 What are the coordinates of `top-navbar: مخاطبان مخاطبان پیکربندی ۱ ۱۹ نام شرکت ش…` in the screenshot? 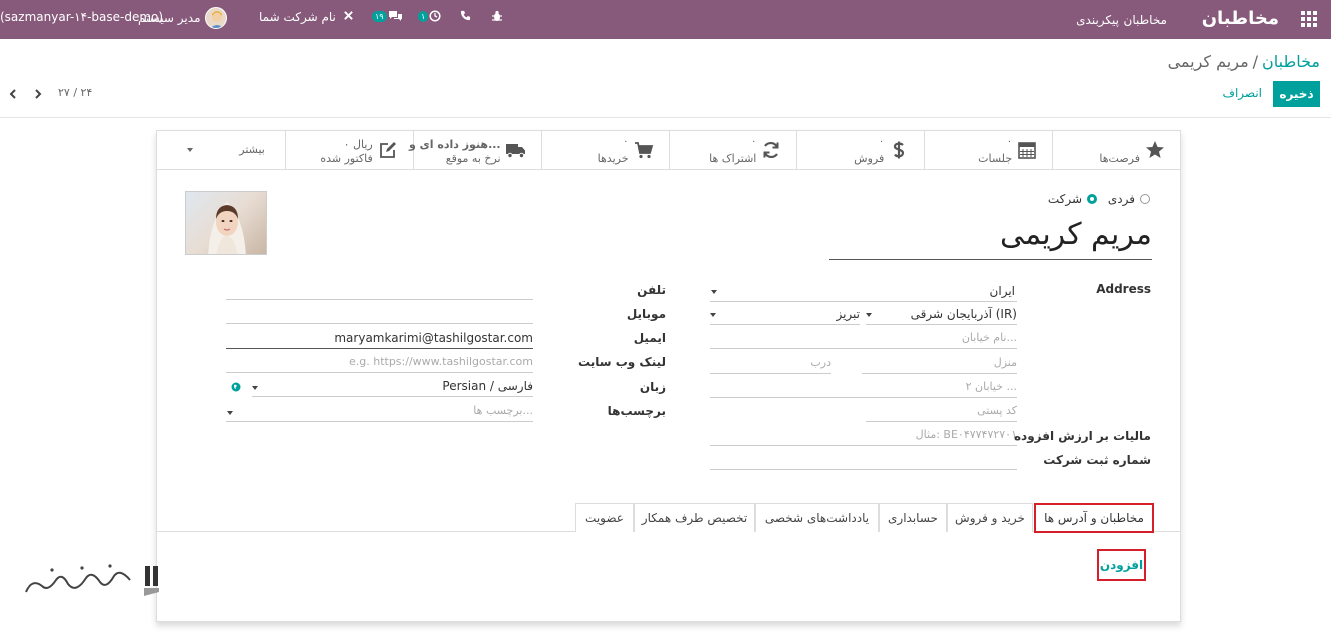 It's located at (665, 19).